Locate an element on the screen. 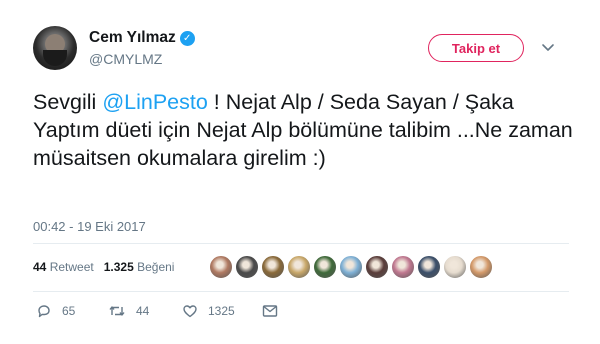 The image size is (600, 344). retweet-stat: 44 Retweet is located at coordinates (63, 267).